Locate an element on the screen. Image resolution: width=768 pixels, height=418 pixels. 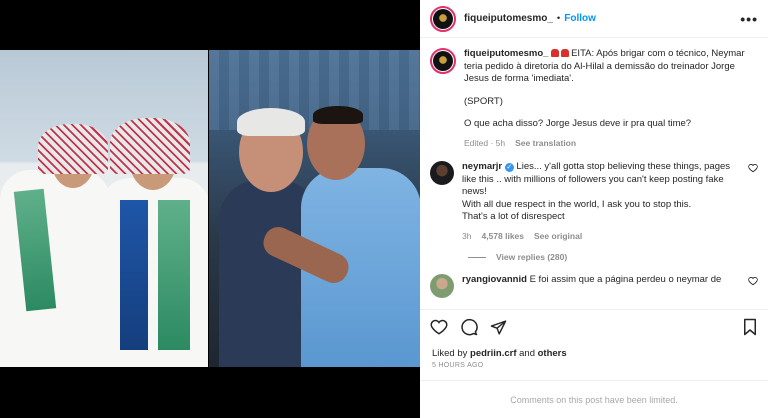
right-man-robe is located at coordinates (154, 272).